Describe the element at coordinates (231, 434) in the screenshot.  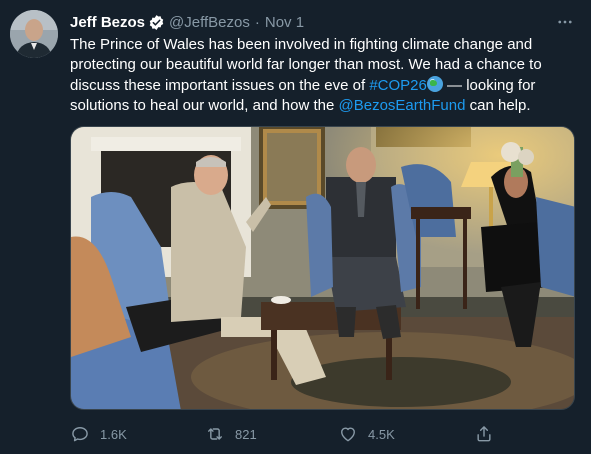
I see `retweet-button: 821` at that location.